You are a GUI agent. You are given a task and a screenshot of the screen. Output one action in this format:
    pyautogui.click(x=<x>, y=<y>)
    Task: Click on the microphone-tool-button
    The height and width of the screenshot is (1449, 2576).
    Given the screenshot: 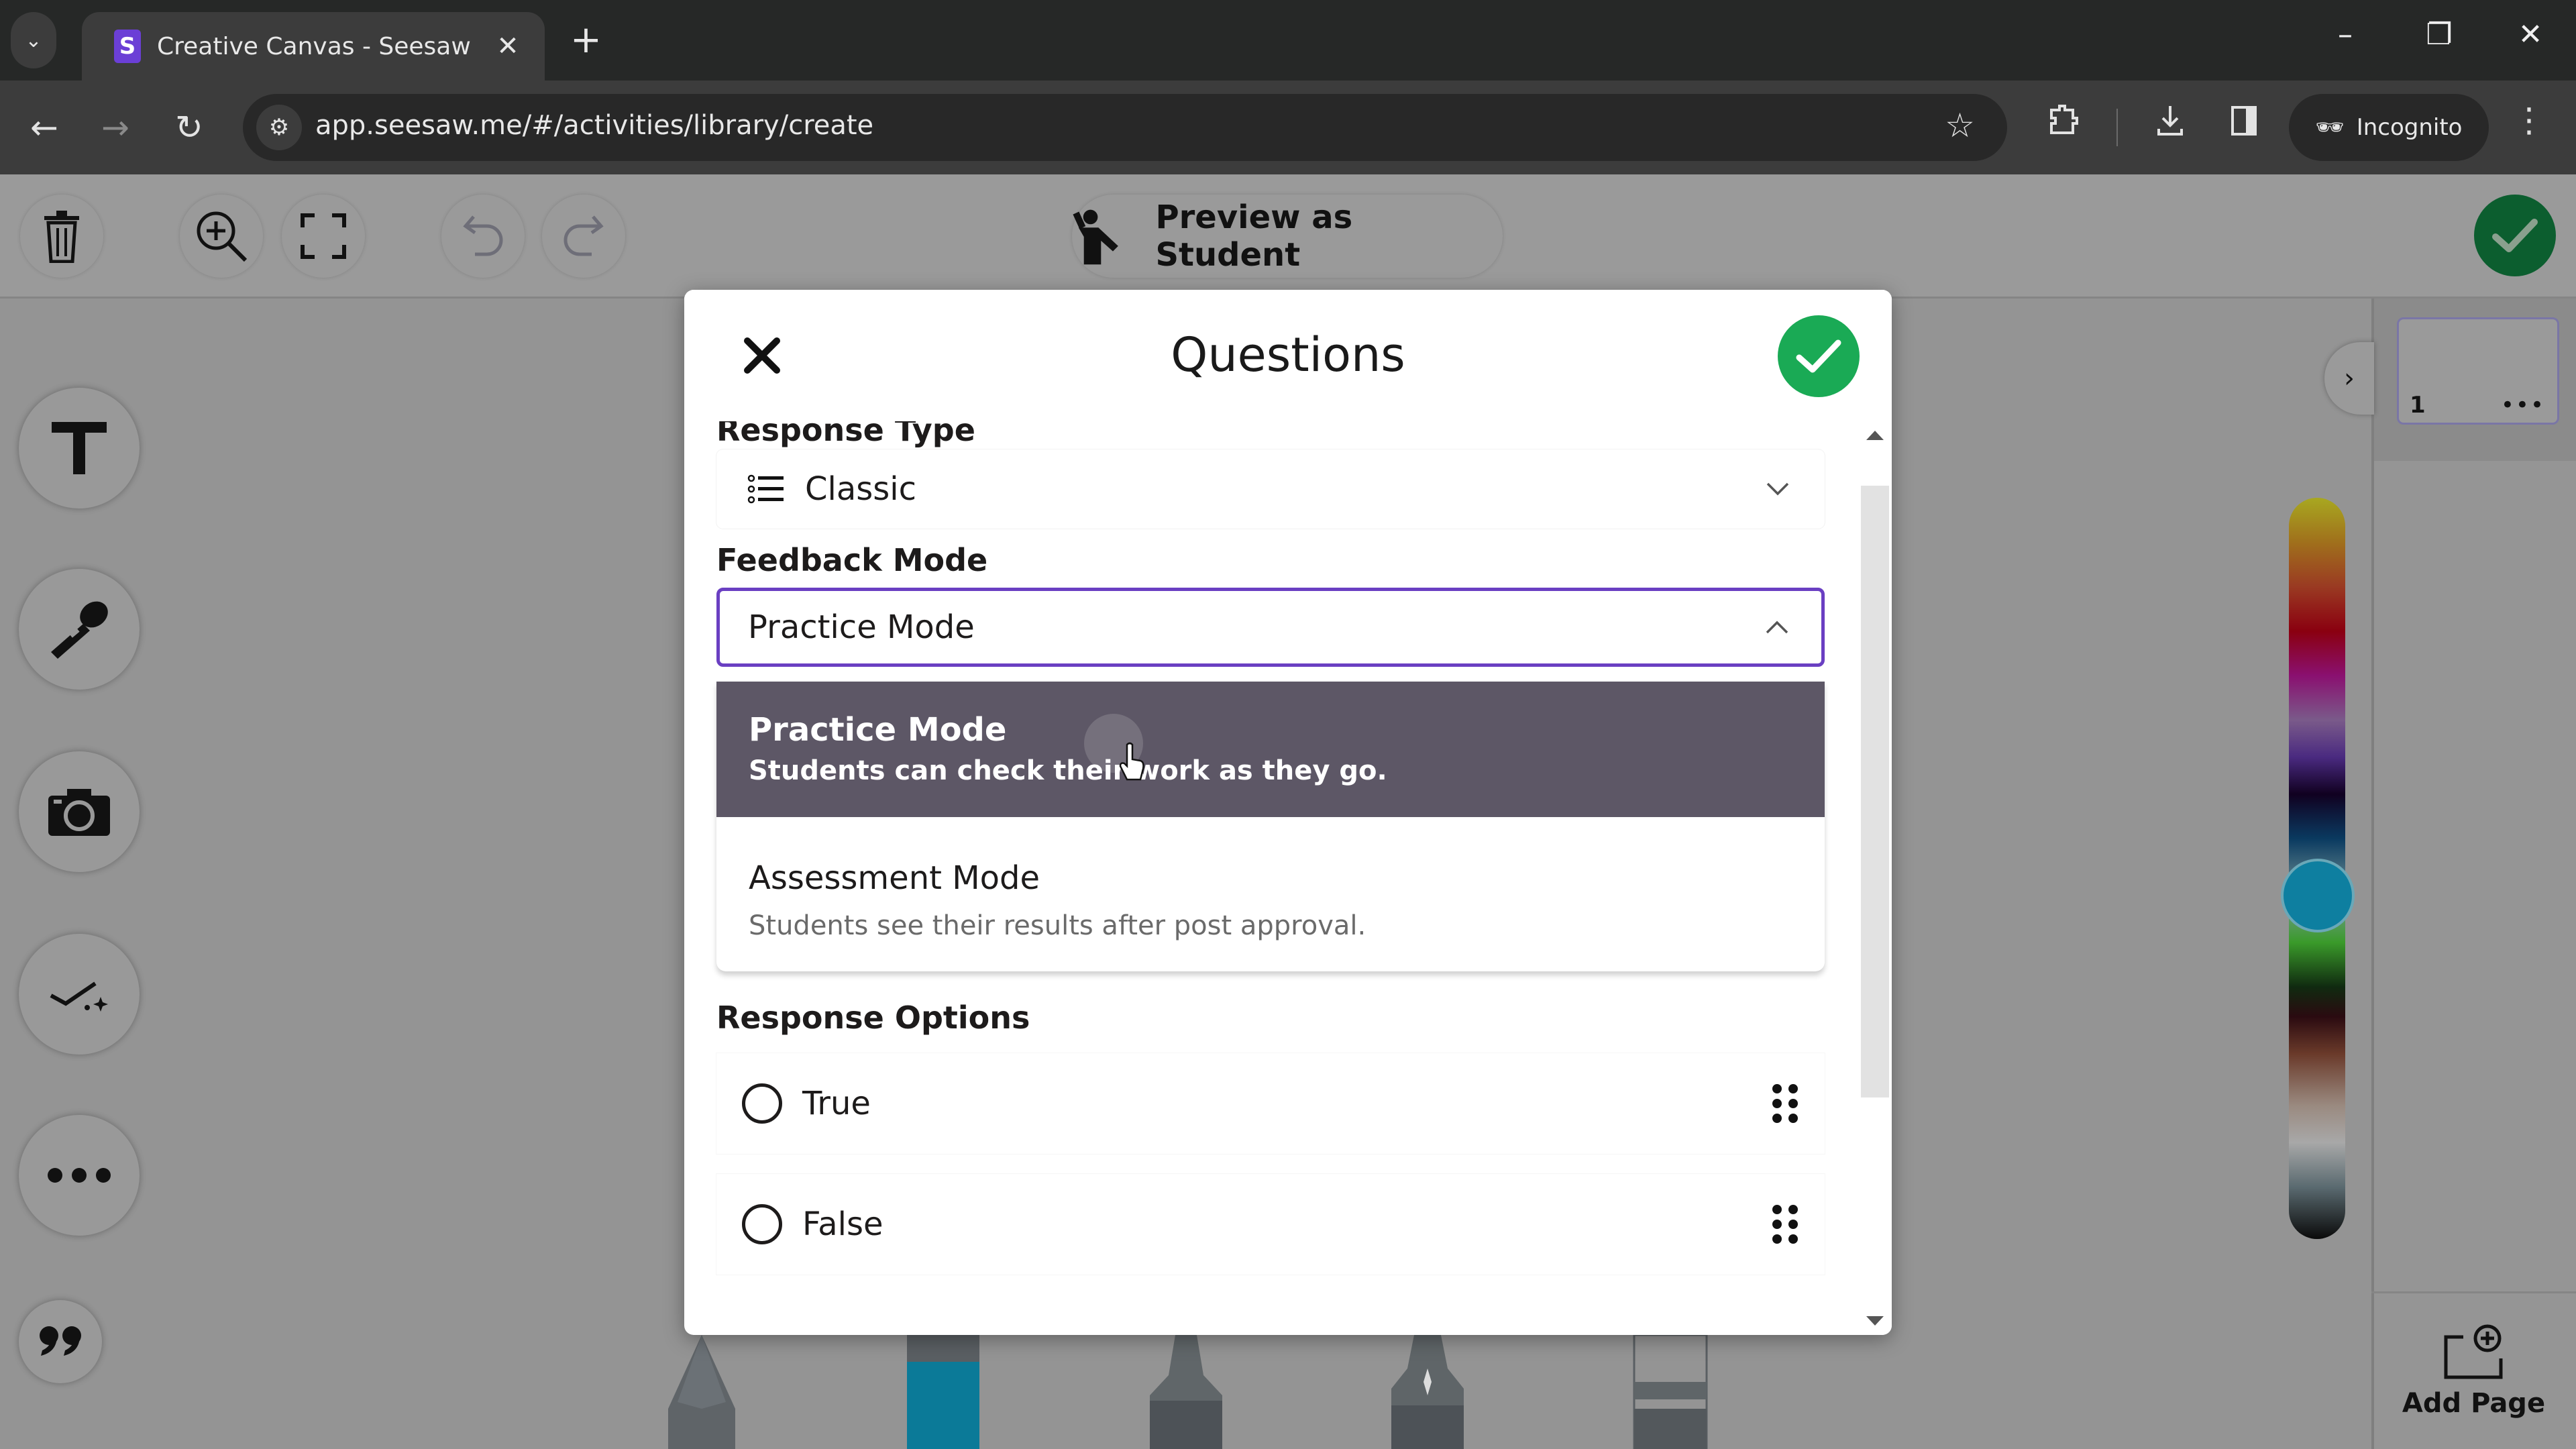 What is the action you would take?
    pyautogui.click(x=79, y=629)
    